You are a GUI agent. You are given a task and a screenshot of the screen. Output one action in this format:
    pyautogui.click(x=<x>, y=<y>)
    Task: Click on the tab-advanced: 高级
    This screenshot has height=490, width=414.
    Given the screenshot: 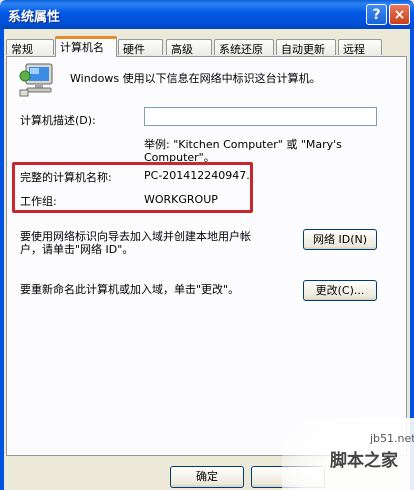 What is the action you would take?
    pyautogui.click(x=189, y=47)
    